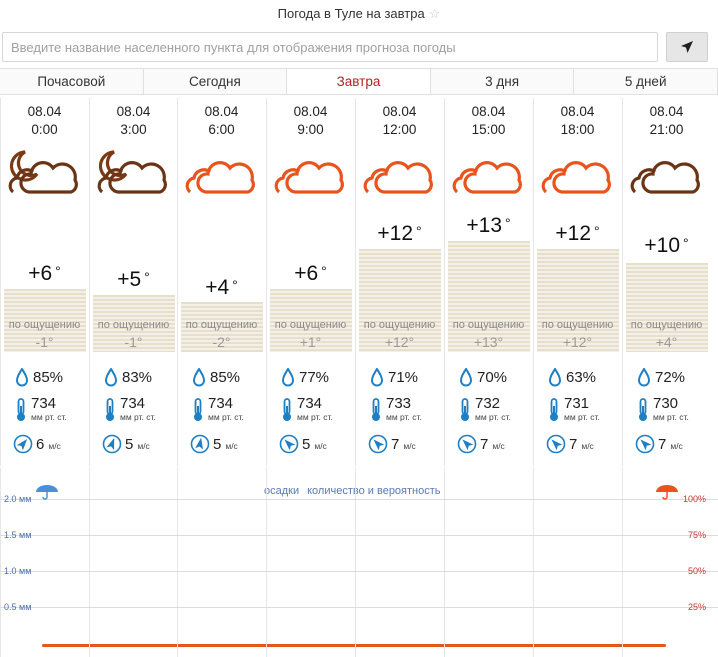 The height and width of the screenshot is (657, 718). Describe the element at coordinates (488, 403) in the screenshot. I see `pressure-value: 732` at that location.